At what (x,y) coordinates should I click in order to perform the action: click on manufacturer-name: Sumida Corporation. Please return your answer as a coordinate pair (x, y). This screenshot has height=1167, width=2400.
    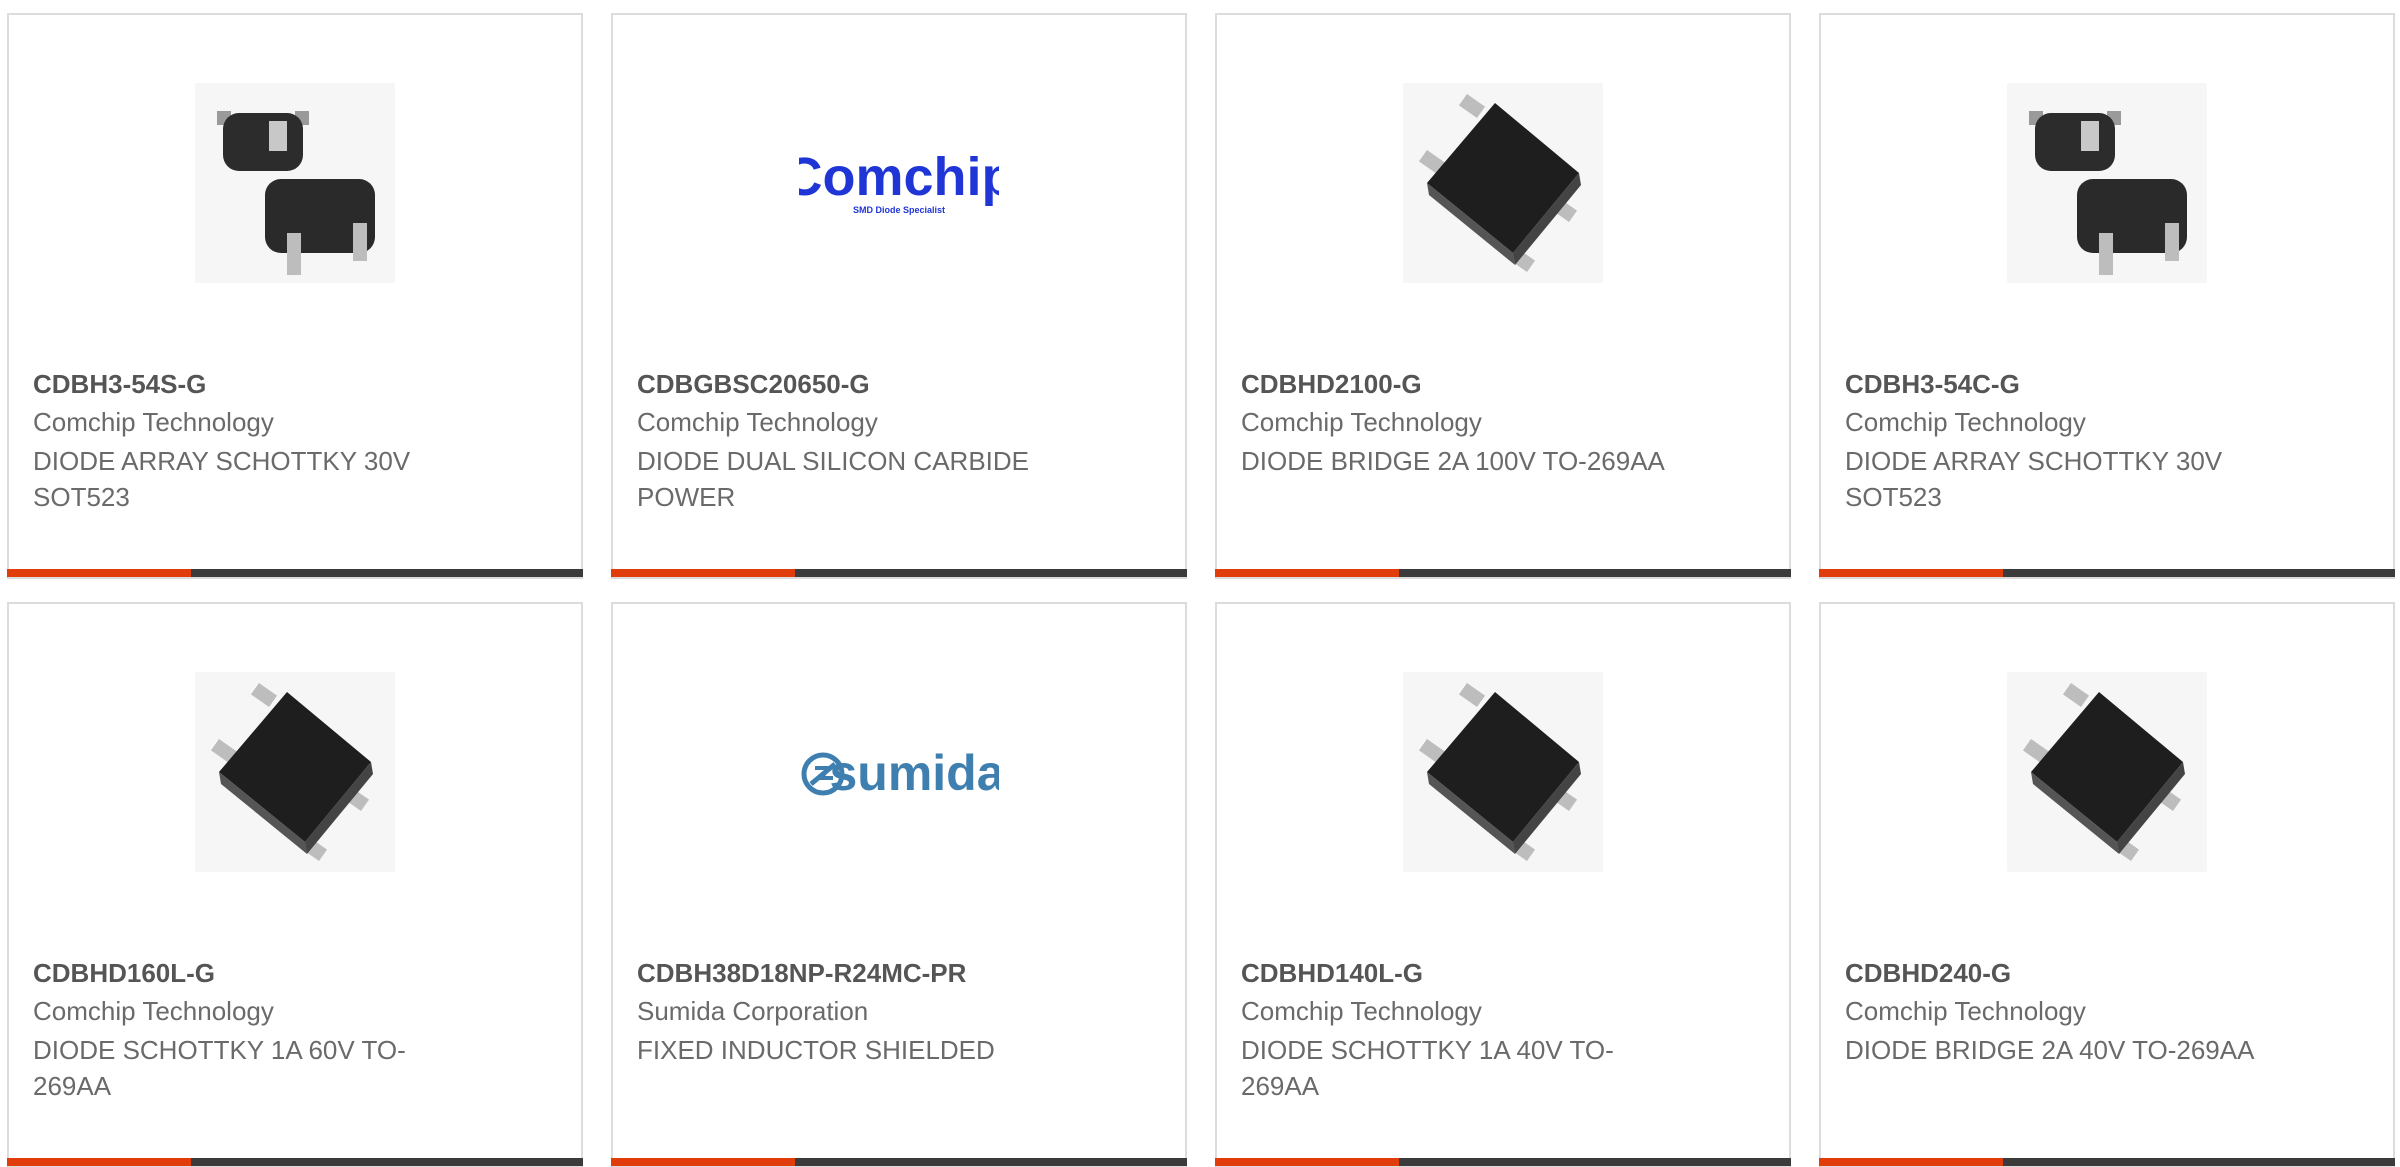
    Looking at the image, I should click on (753, 1011).